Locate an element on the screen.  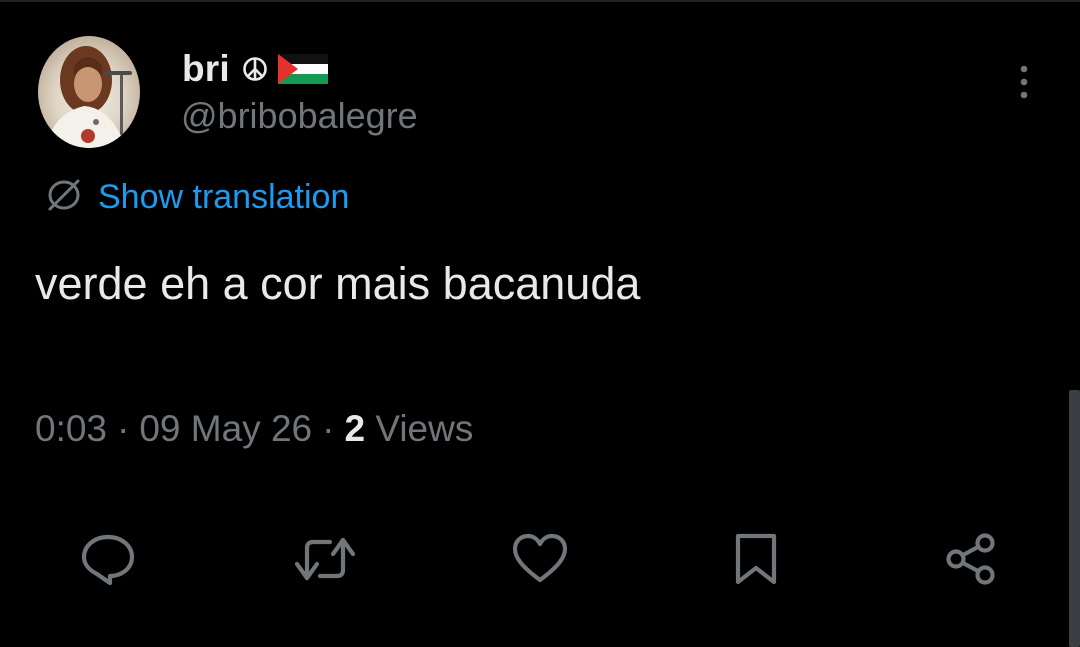
avatar is located at coordinates (89, 92).